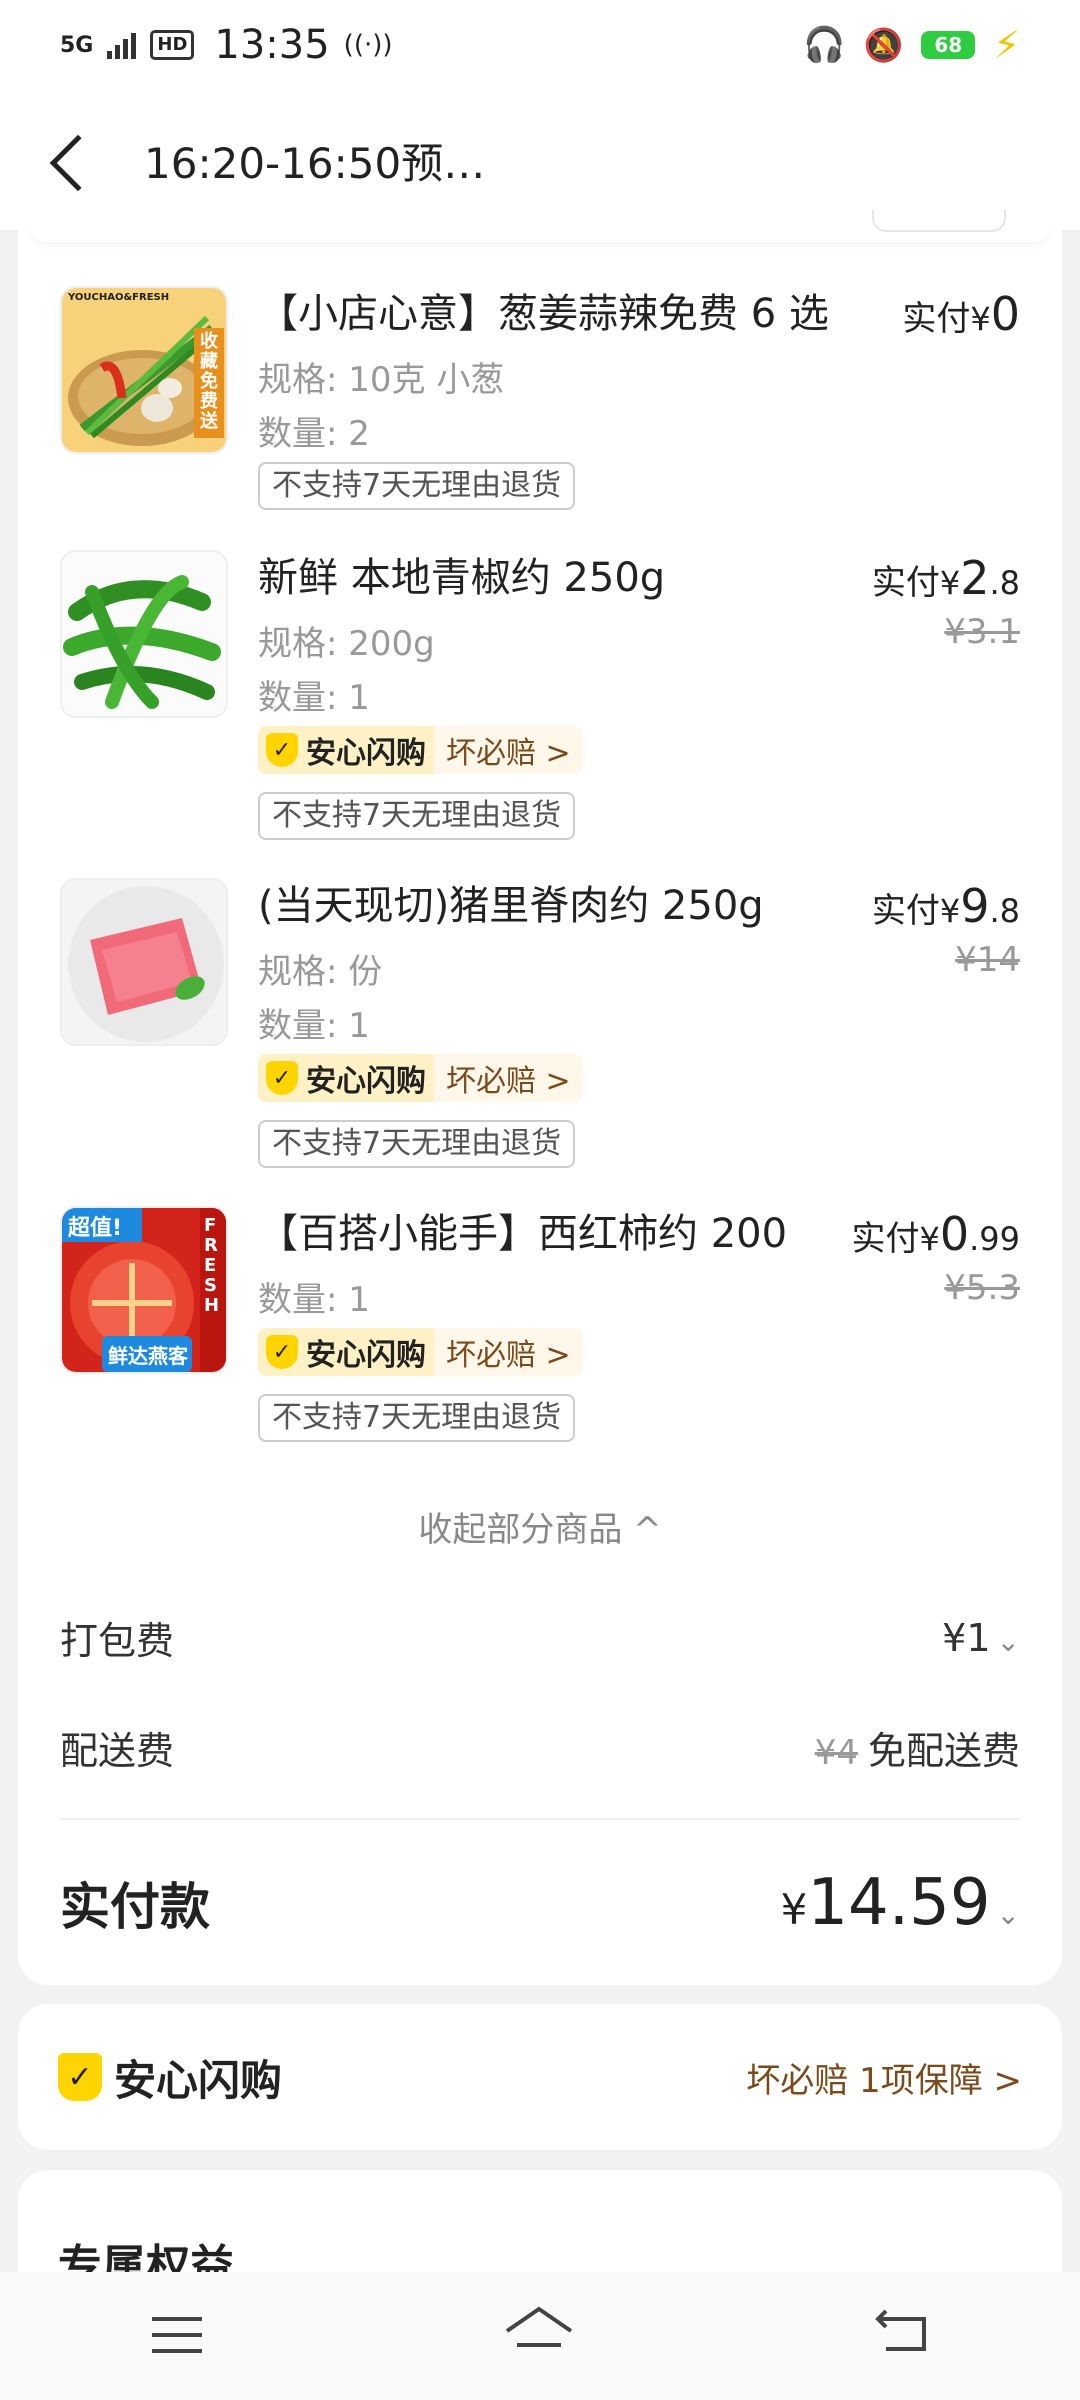  Describe the element at coordinates (982, 1288) in the screenshot. I see `original-price: ¥5.3` at that location.